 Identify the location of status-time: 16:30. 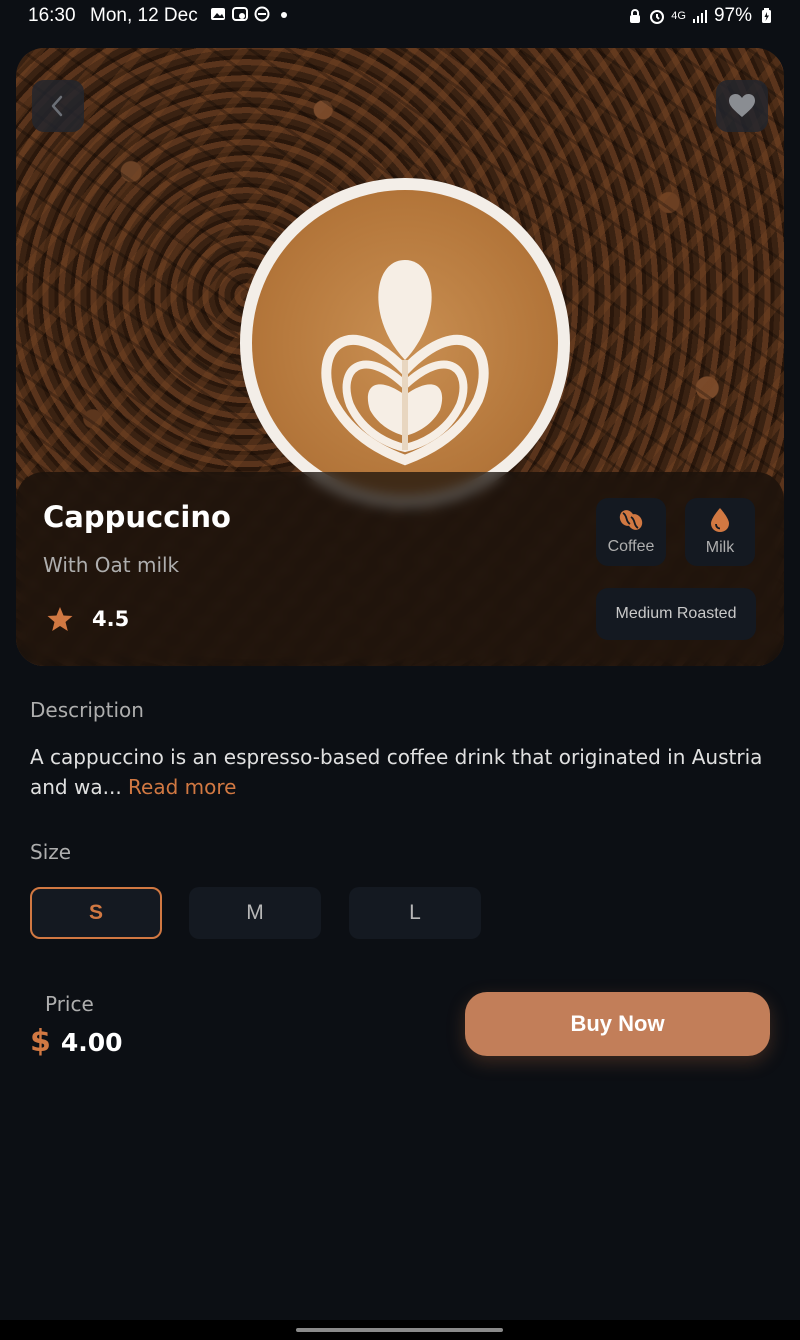
(52, 15).